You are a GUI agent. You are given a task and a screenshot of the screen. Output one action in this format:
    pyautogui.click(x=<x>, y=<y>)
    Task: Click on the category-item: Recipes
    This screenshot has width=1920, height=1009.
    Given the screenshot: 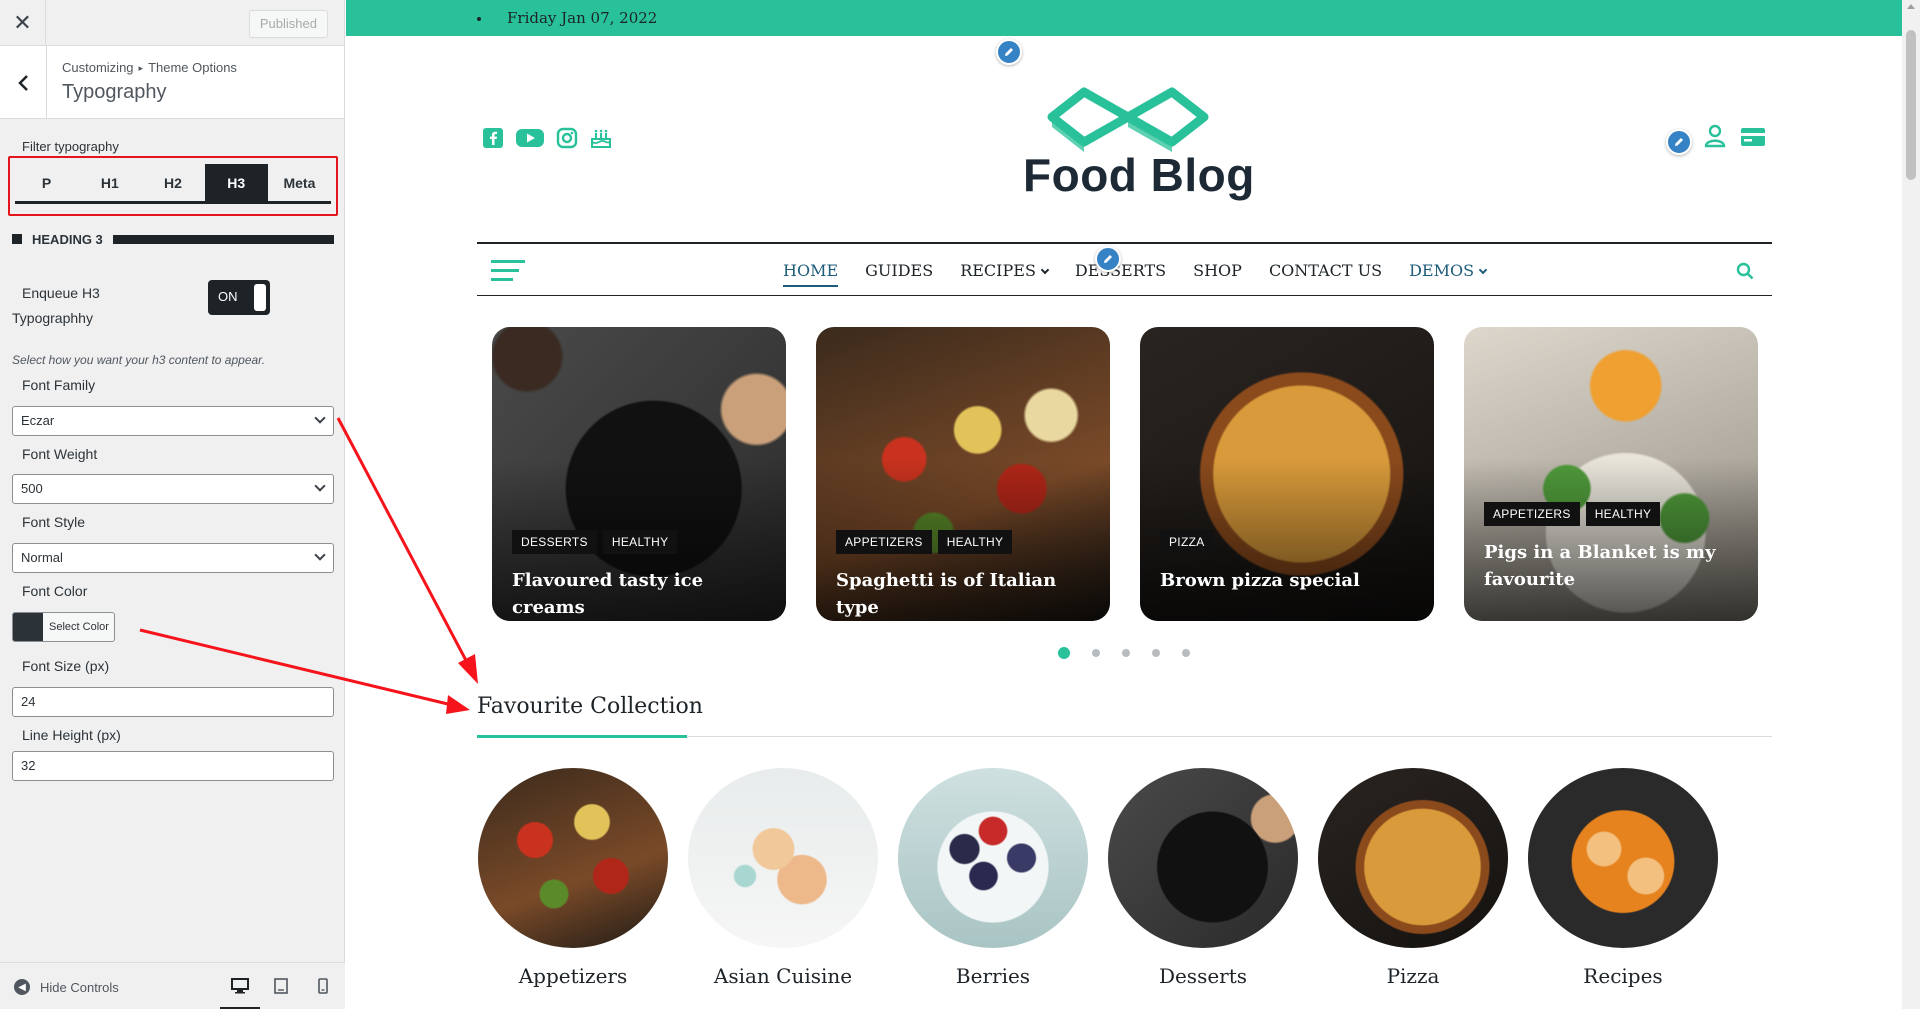 What is the action you would take?
    pyautogui.click(x=1623, y=878)
    